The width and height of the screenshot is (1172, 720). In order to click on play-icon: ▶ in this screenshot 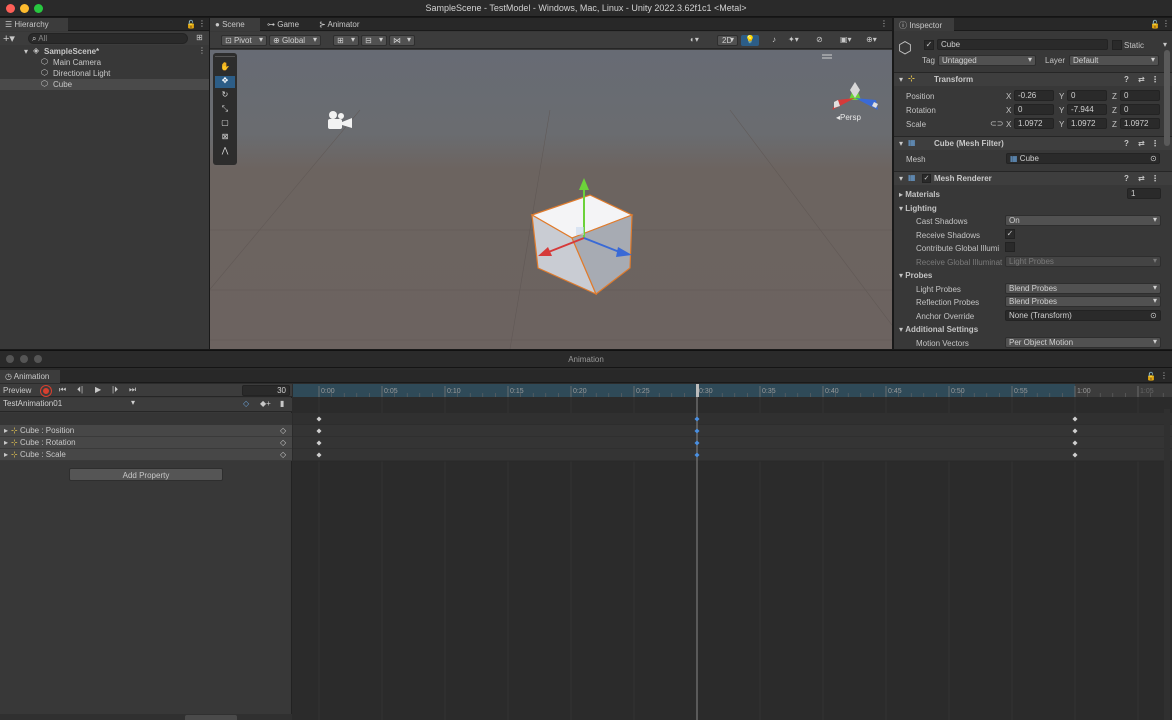, I will do `click(98, 389)`.